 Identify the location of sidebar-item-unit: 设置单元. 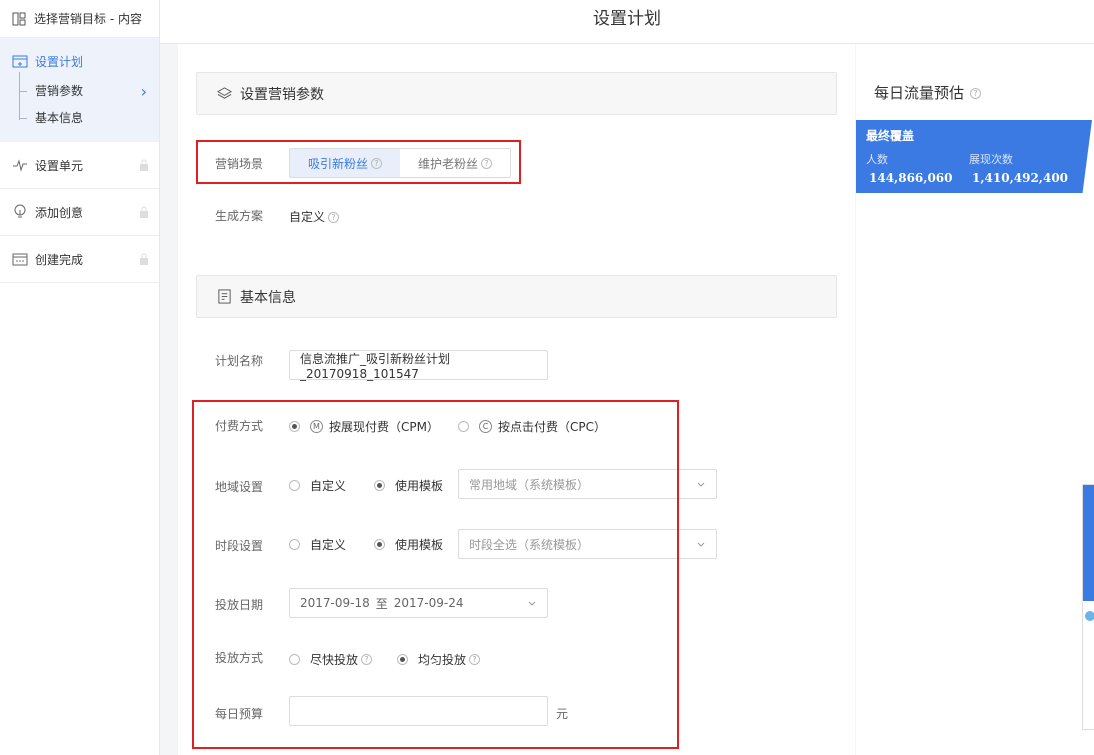
(79, 165).